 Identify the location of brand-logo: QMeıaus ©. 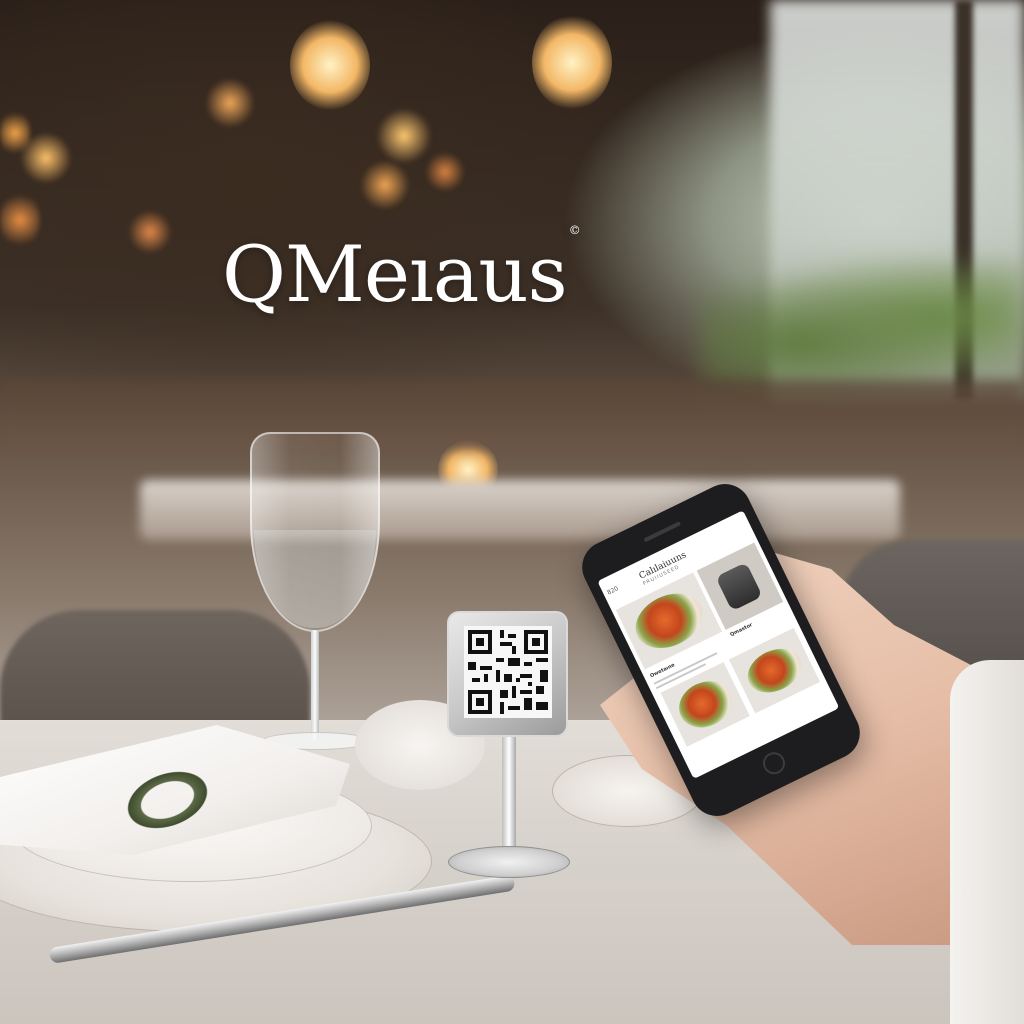
(401, 269).